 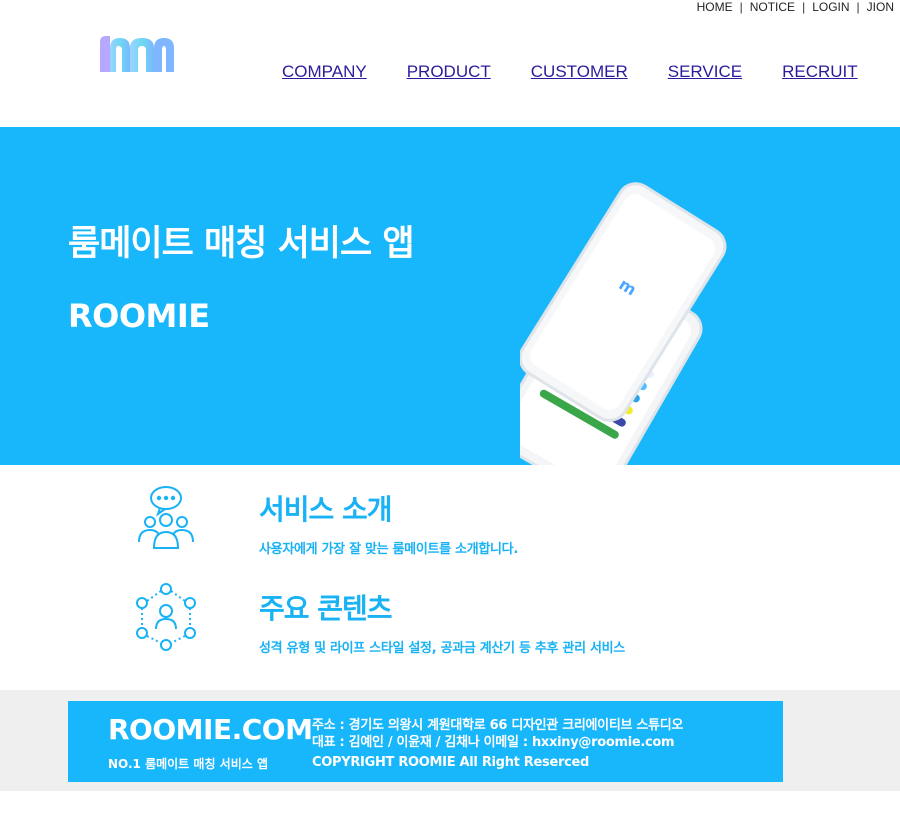 I want to click on nav-recruit: RECRUIT, so click(x=820, y=72).